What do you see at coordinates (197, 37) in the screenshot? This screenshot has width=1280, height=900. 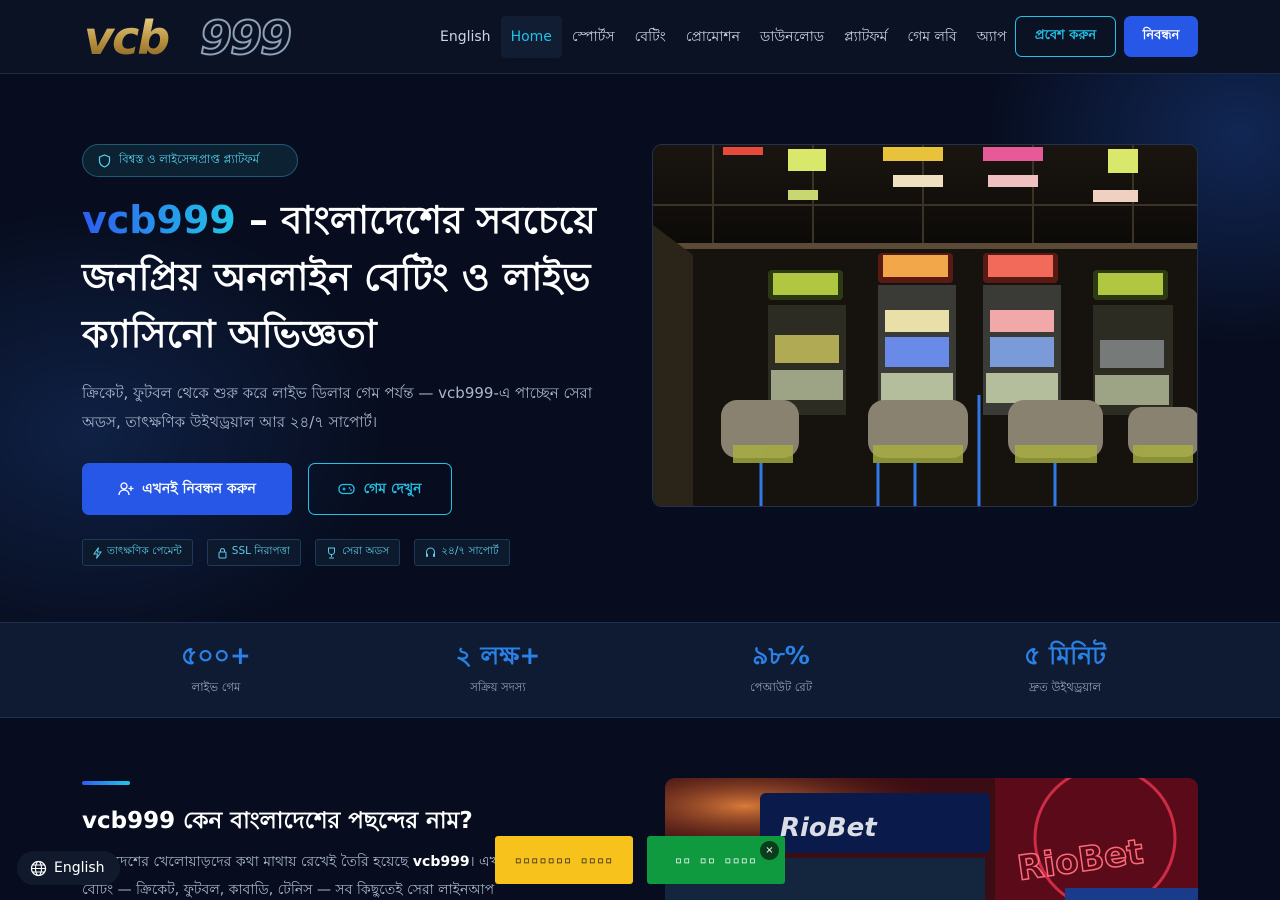 I see `vcb999-logo: vcb 999` at bounding box center [197, 37].